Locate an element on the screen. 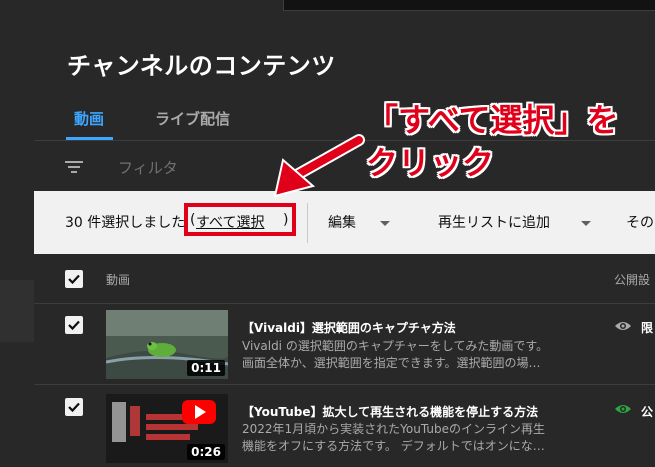 The width and height of the screenshot is (655, 467). edit-caret-icon is located at coordinates (385, 223).